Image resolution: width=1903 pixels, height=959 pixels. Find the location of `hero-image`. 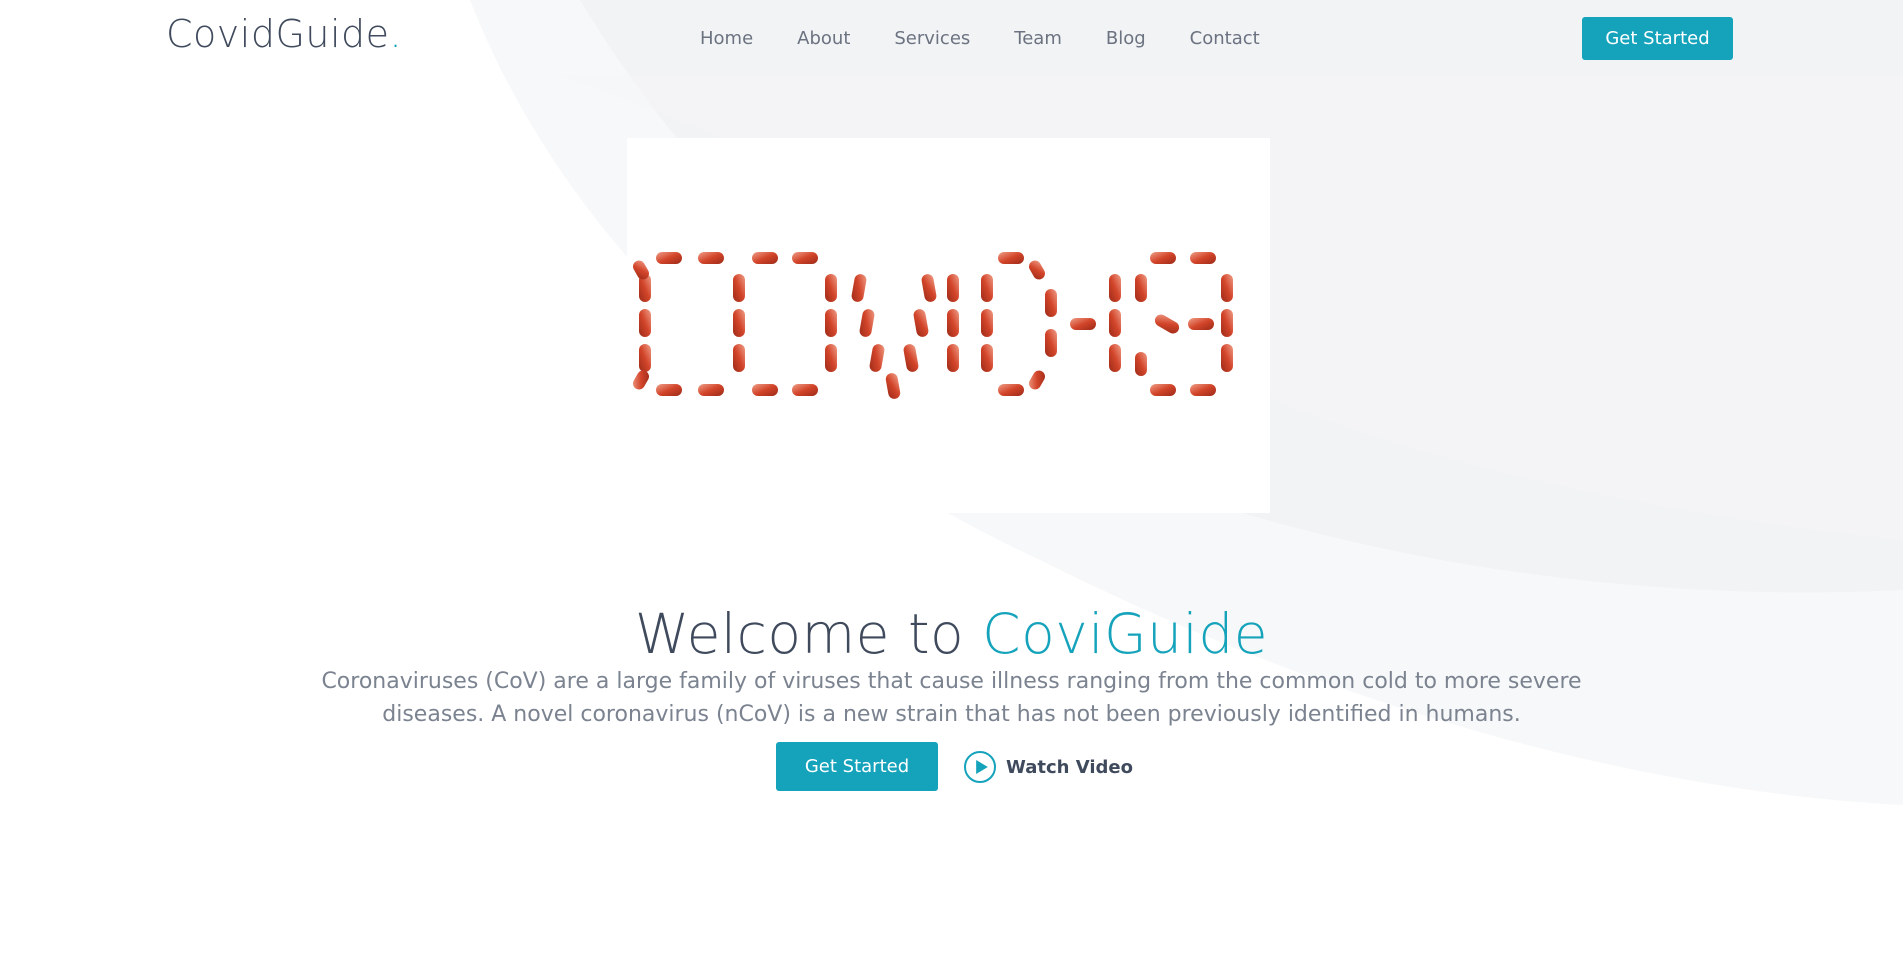

hero-image is located at coordinates (948, 325).